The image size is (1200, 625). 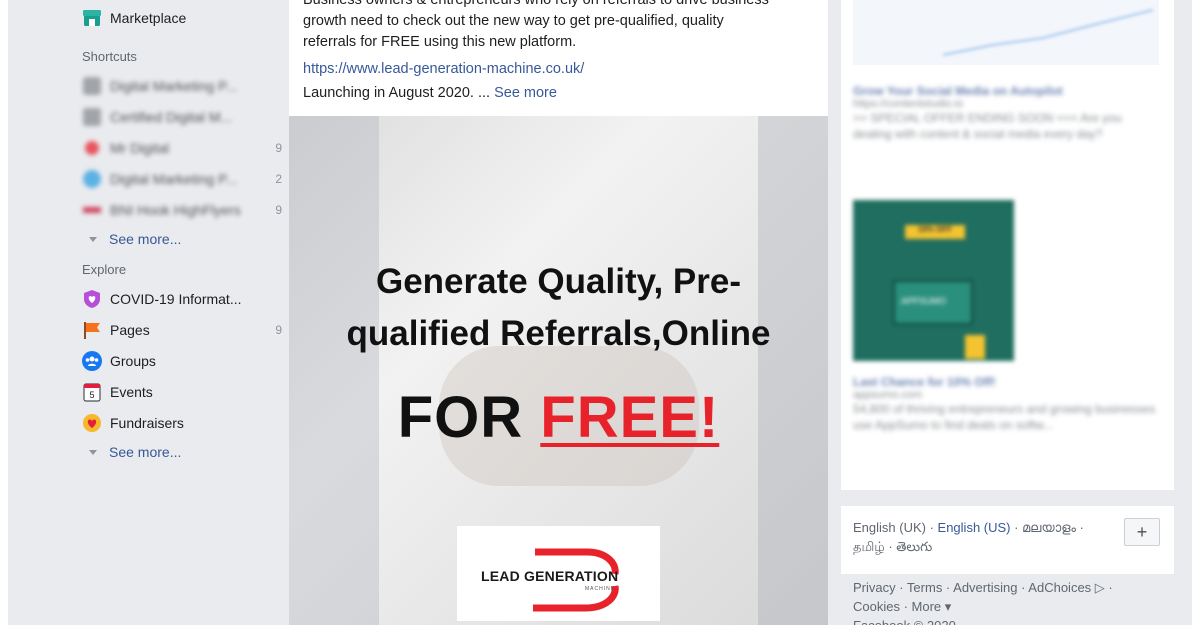 I want to click on fundraiser-heart-icon, so click(x=92, y=423).